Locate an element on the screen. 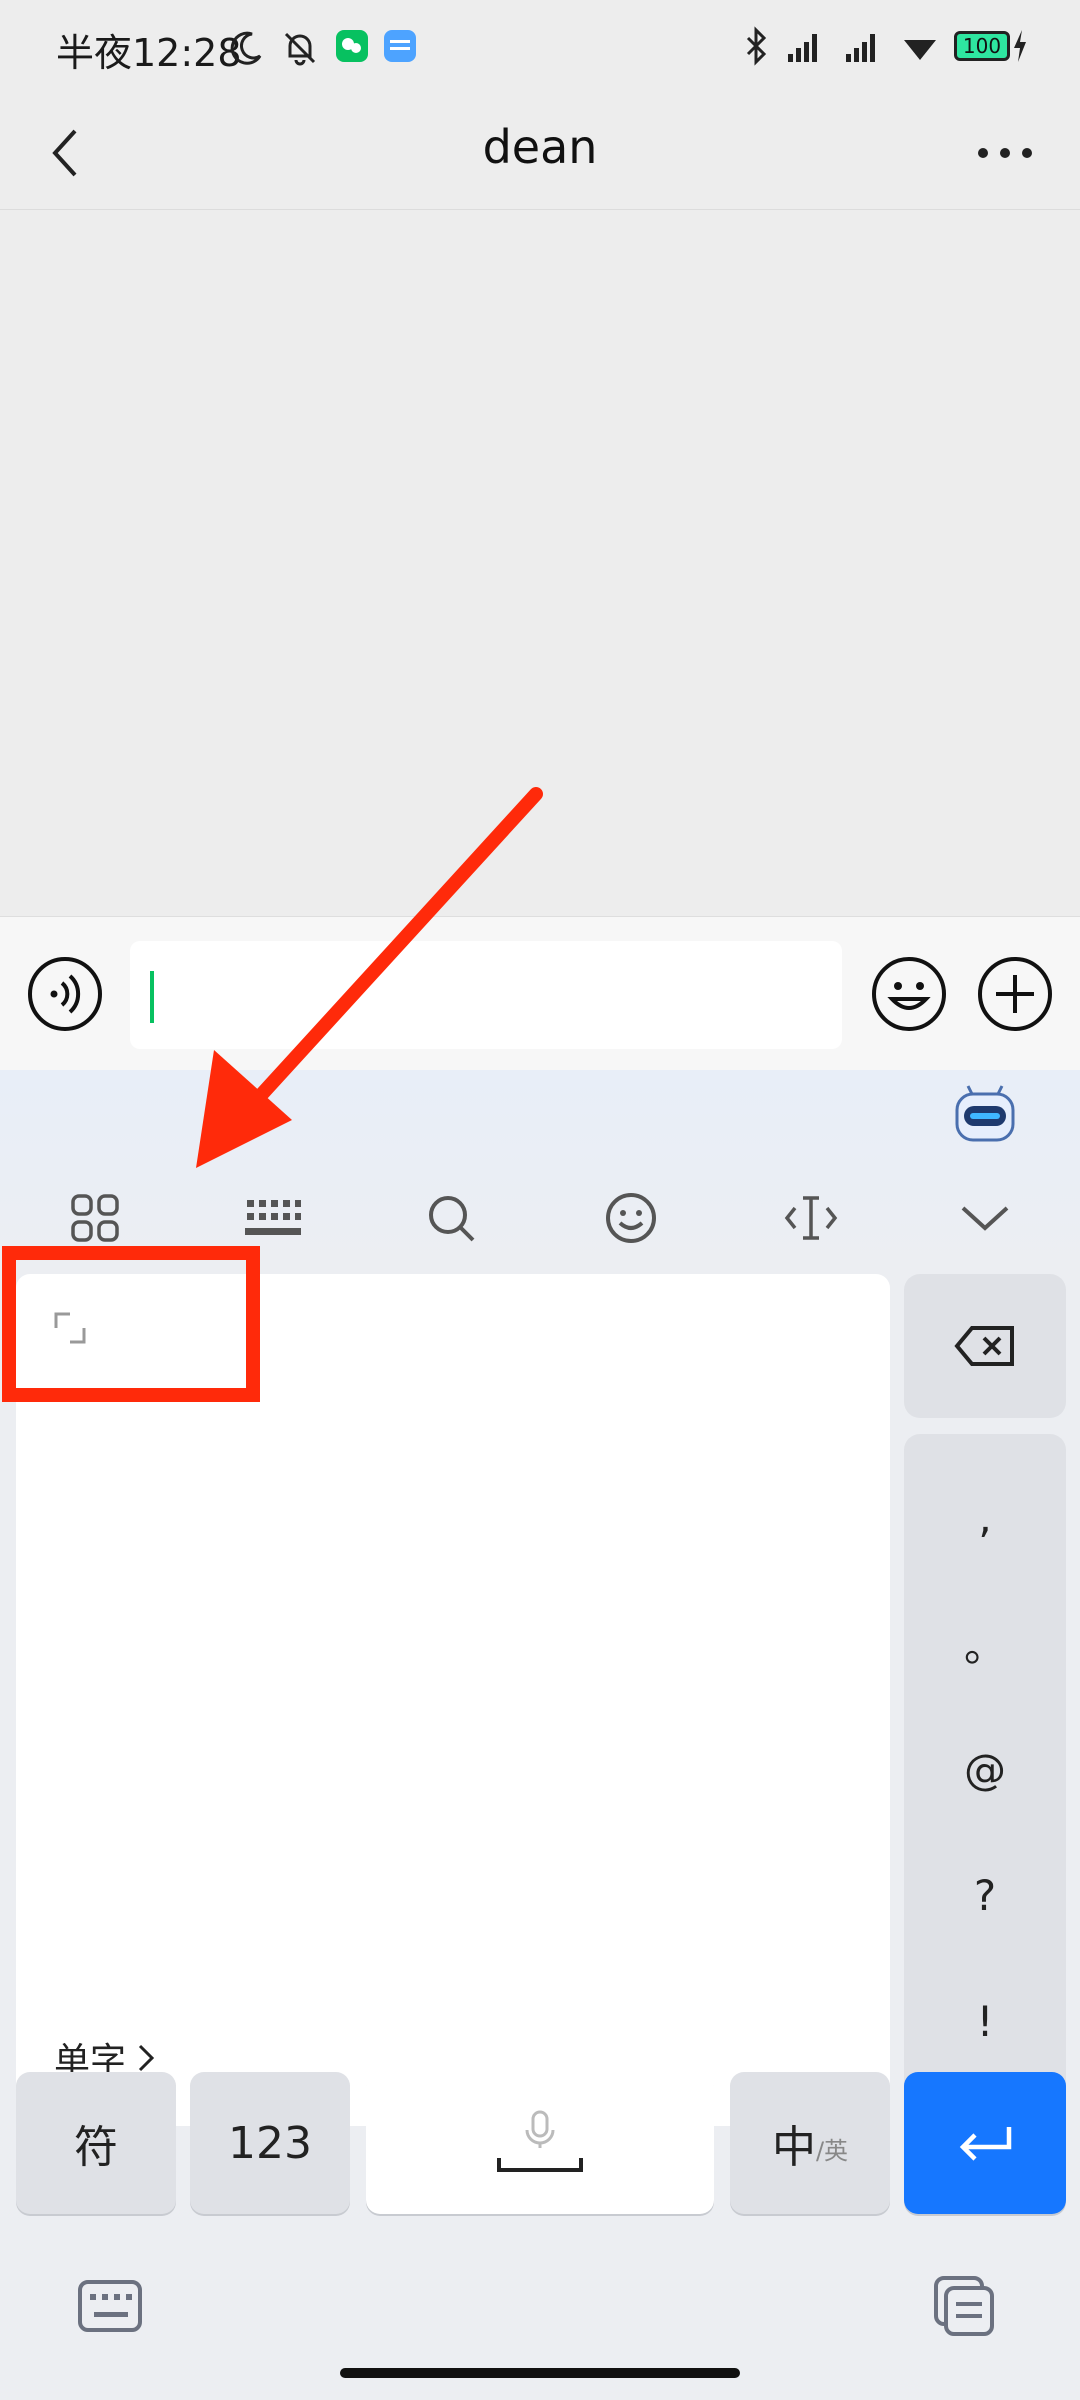 This screenshot has width=1080, height=2400. space-key is located at coordinates (540, 2143).